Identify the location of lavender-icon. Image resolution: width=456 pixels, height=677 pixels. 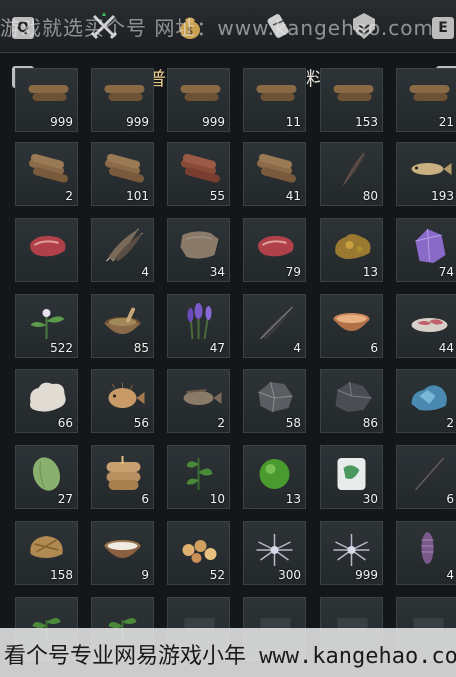
(199, 321).